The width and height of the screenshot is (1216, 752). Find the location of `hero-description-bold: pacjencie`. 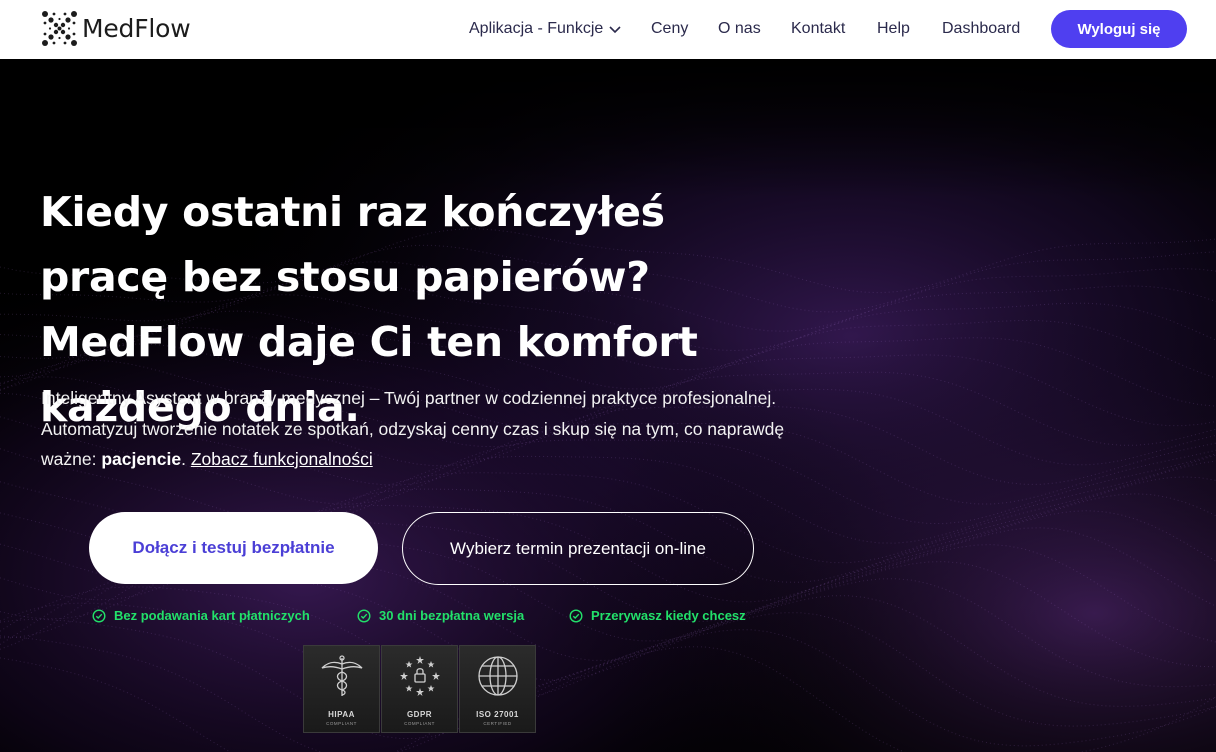

hero-description-bold: pacjencie is located at coordinates (141, 459).